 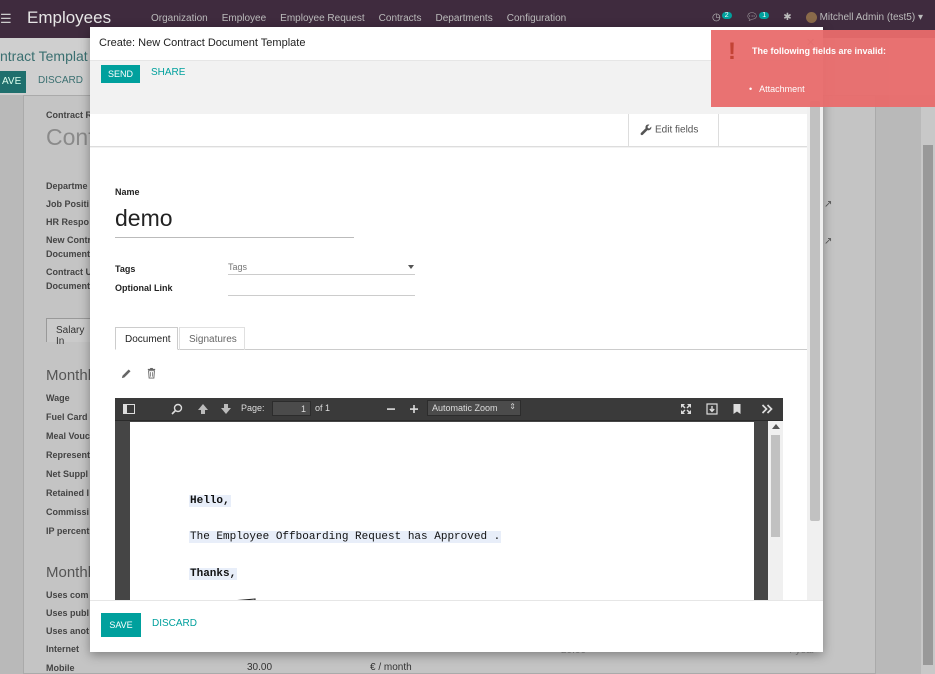 What do you see at coordinates (313, 265) in the screenshot?
I see `tags-input` at bounding box center [313, 265].